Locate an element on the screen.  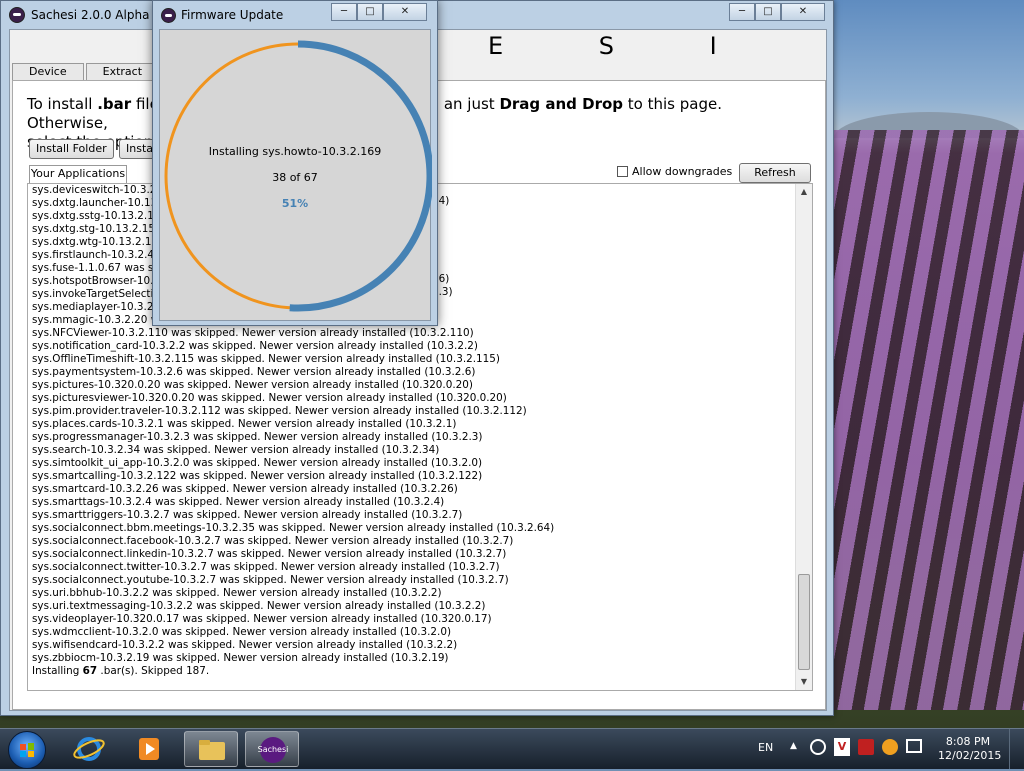
sachesi-app-icon: Sachesi is located at coordinates (272, 749).